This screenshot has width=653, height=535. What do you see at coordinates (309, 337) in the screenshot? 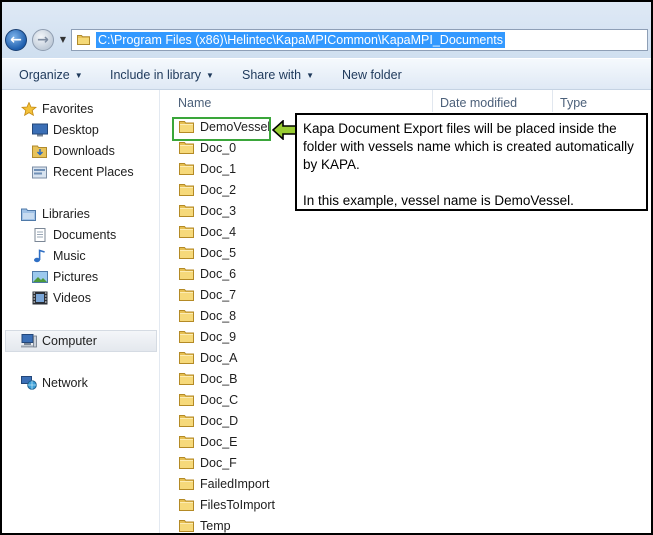
I see `file-row: Doc_9` at bounding box center [309, 337].